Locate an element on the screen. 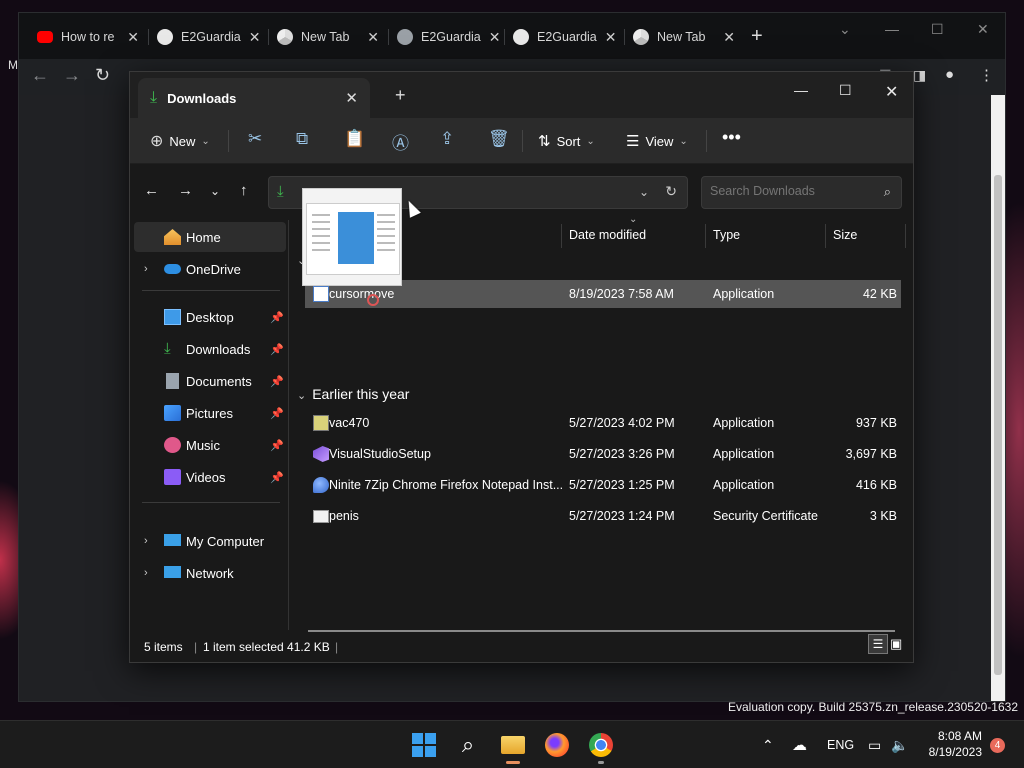 This screenshot has width=1024, height=768. nav-item-onedrive: › OneDrive is located at coordinates (210, 269).